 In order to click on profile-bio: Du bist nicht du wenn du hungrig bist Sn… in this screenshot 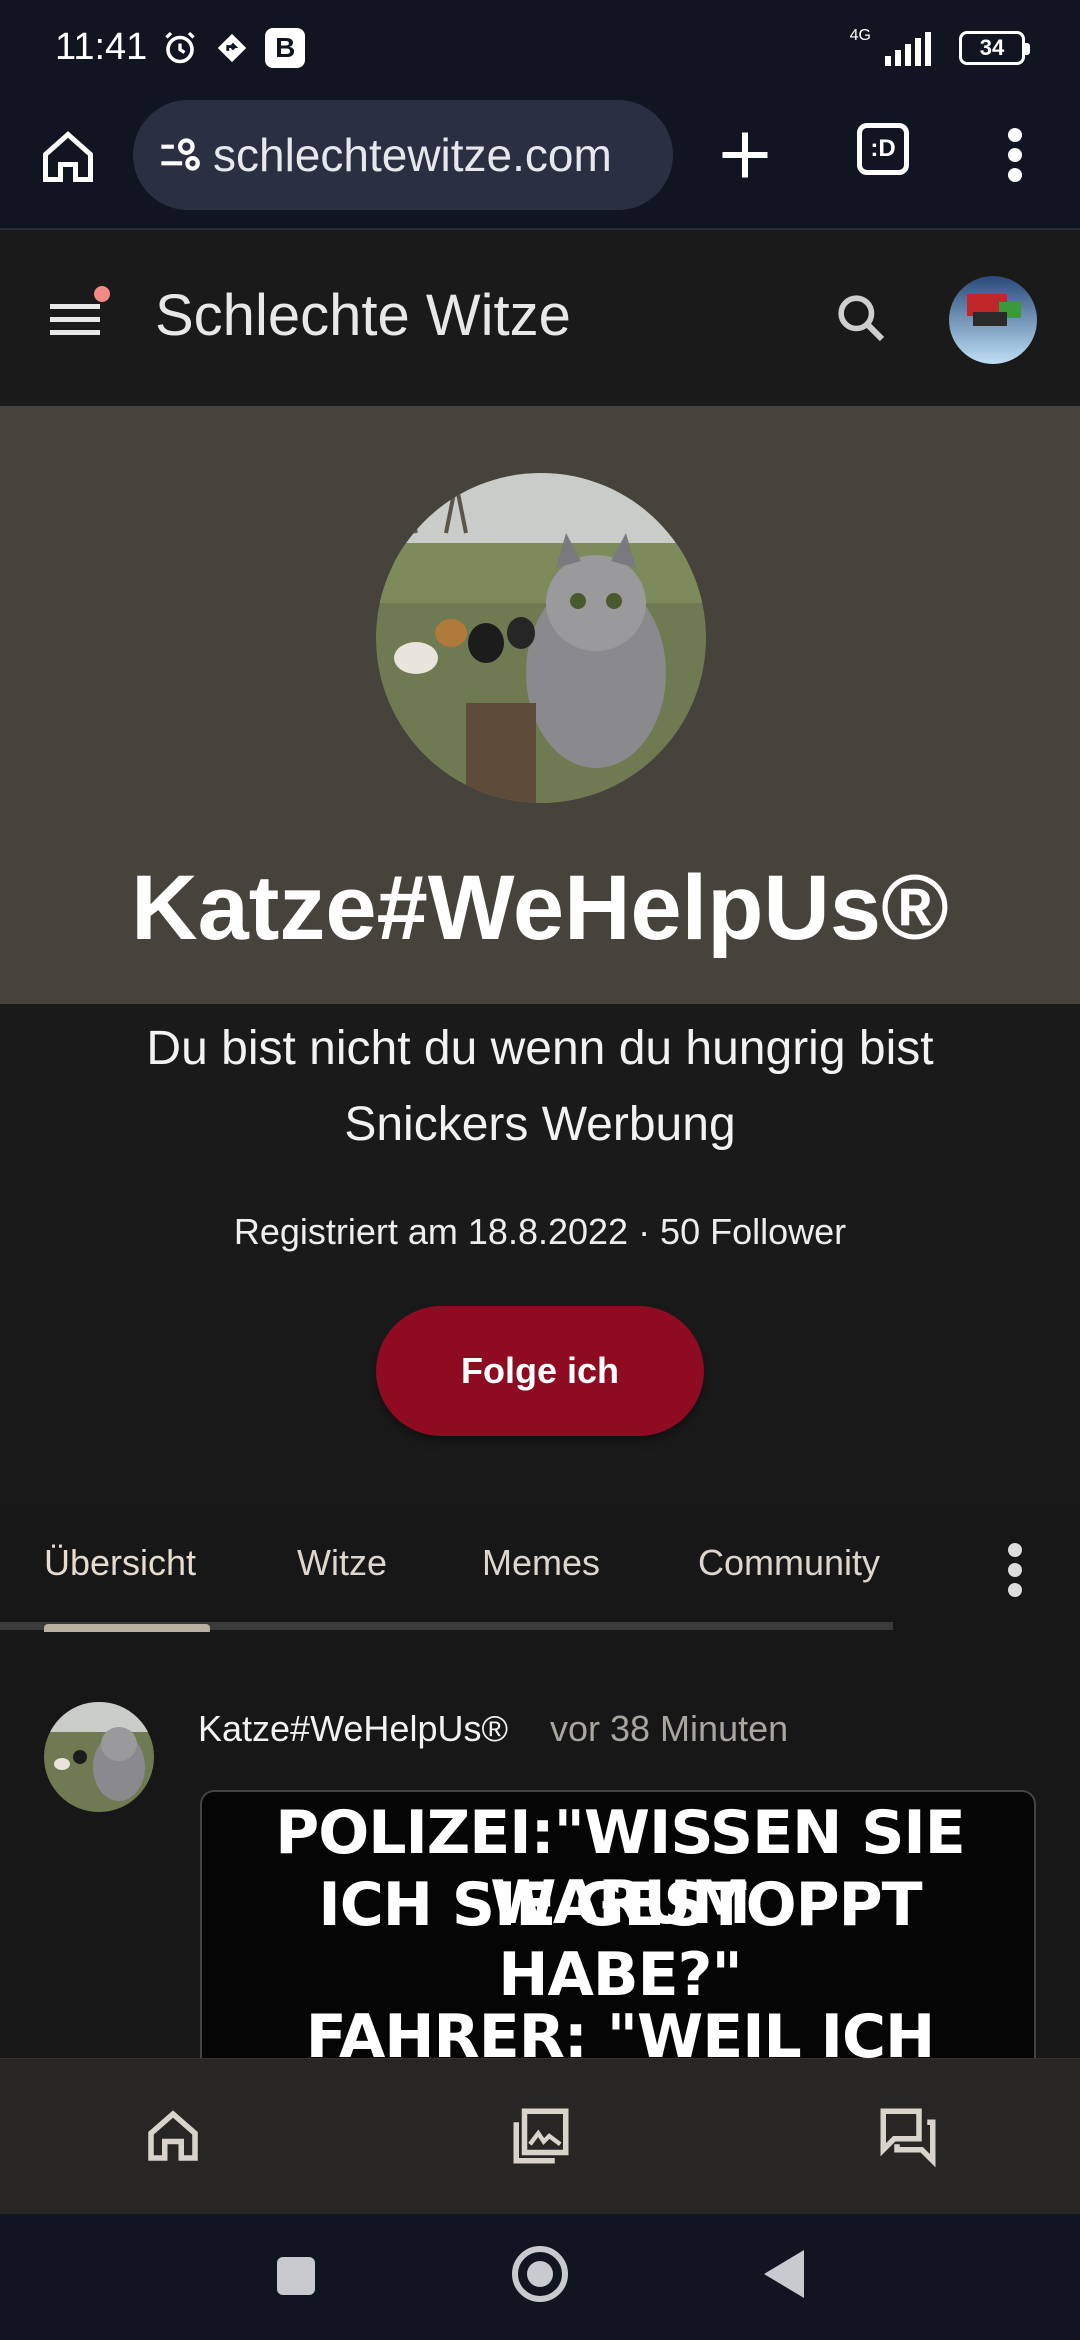, I will do `click(540, 1087)`.